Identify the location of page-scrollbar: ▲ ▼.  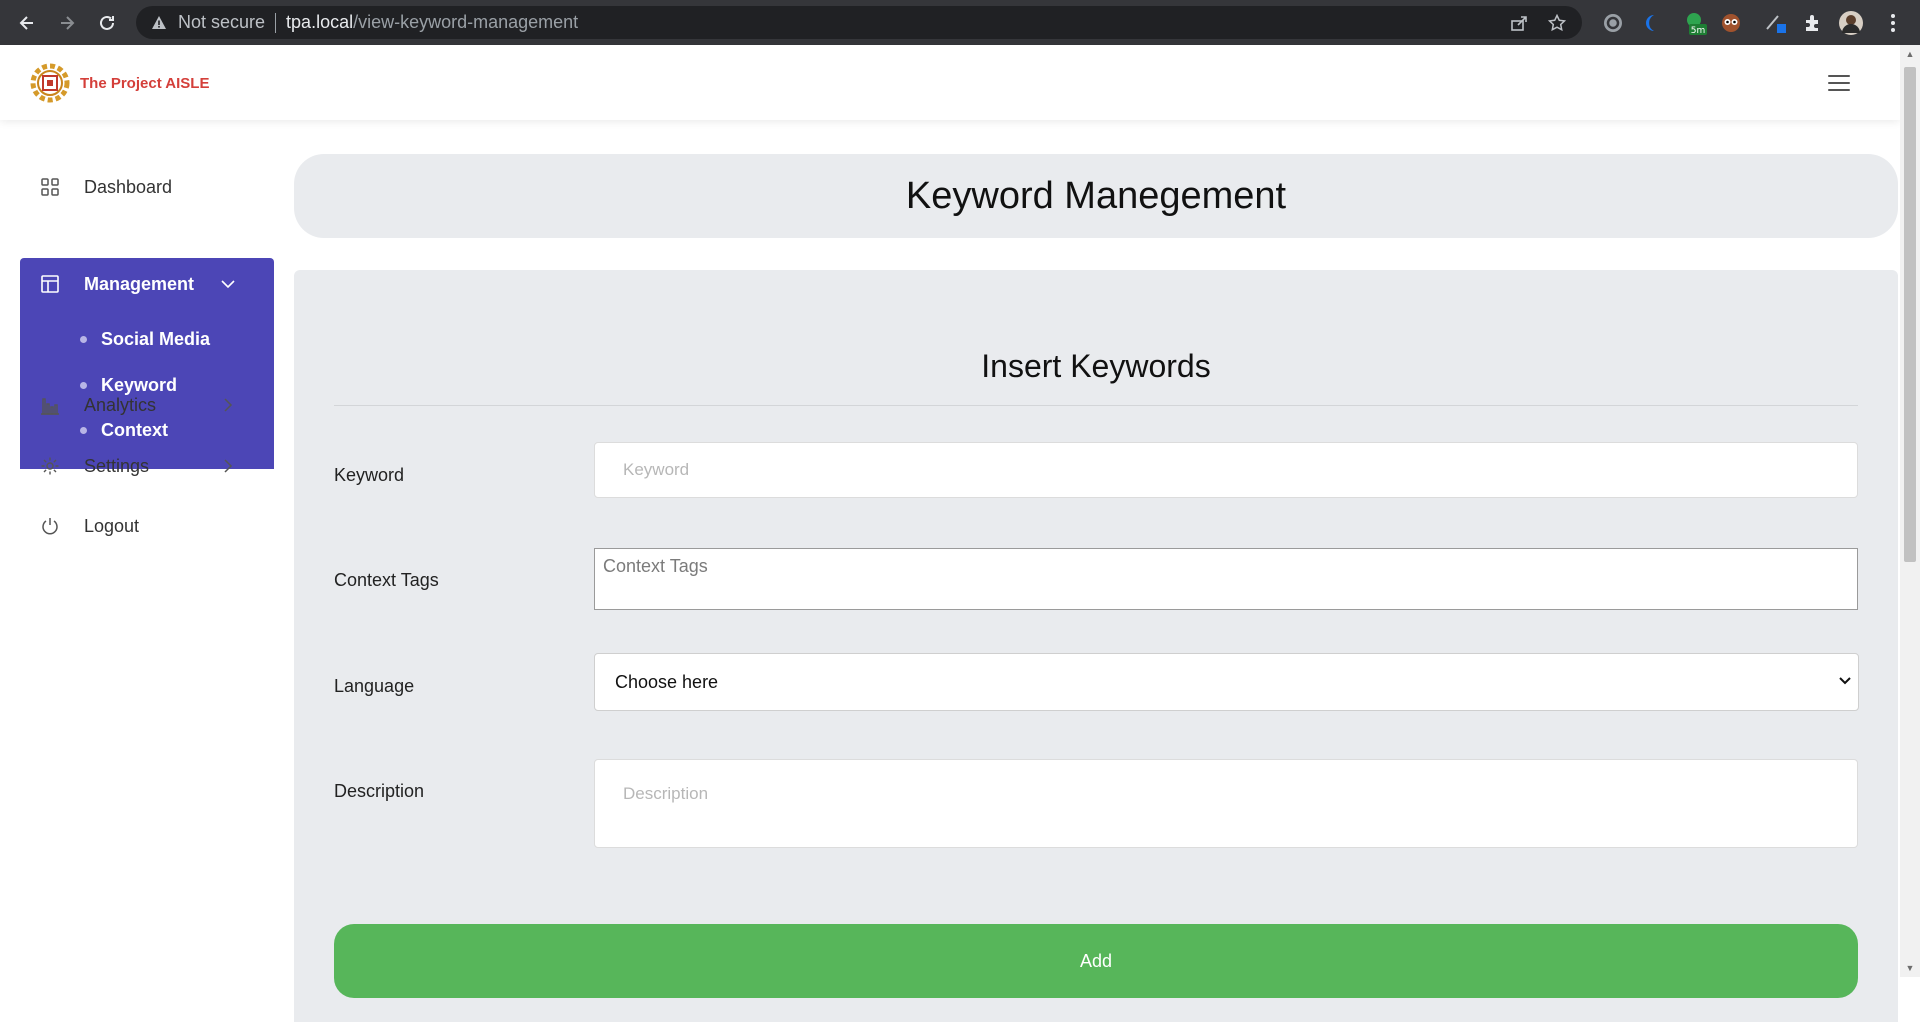
(1910, 511).